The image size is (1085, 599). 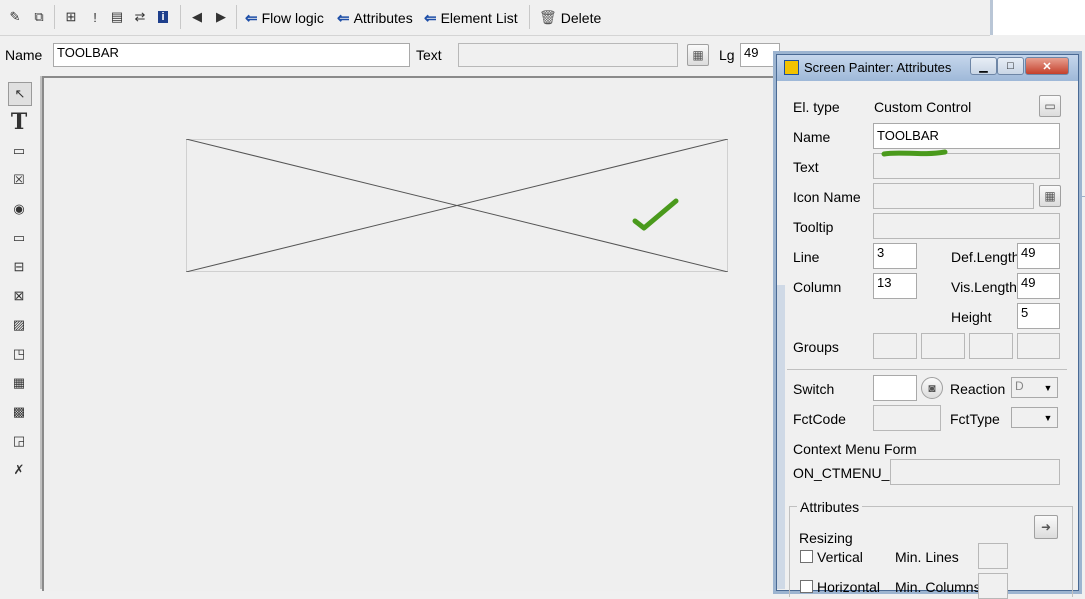 What do you see at coordinates (727, 55) in the screenshot?
I see `lg-label: Lg` at bounding box center [727, 55].